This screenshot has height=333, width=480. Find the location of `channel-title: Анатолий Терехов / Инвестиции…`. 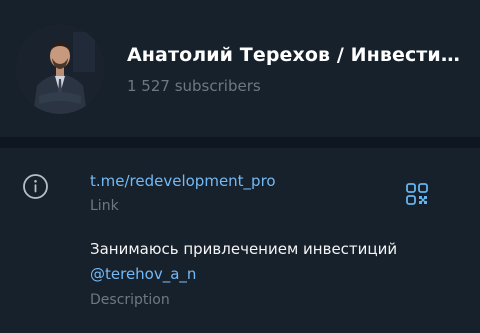

channel-title: Анатолий Терехов / Инвестиции… is located at coordinates (297, 55).